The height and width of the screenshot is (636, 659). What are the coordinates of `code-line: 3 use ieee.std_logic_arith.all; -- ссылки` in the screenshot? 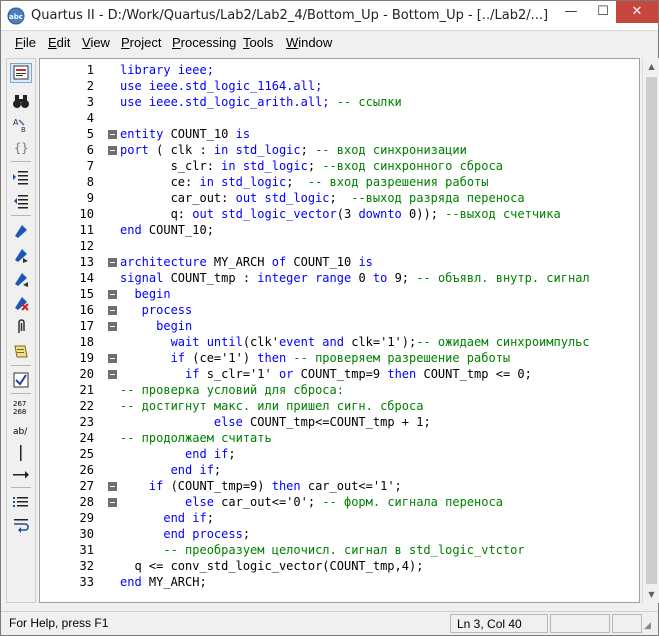 It's located at (339, 102).